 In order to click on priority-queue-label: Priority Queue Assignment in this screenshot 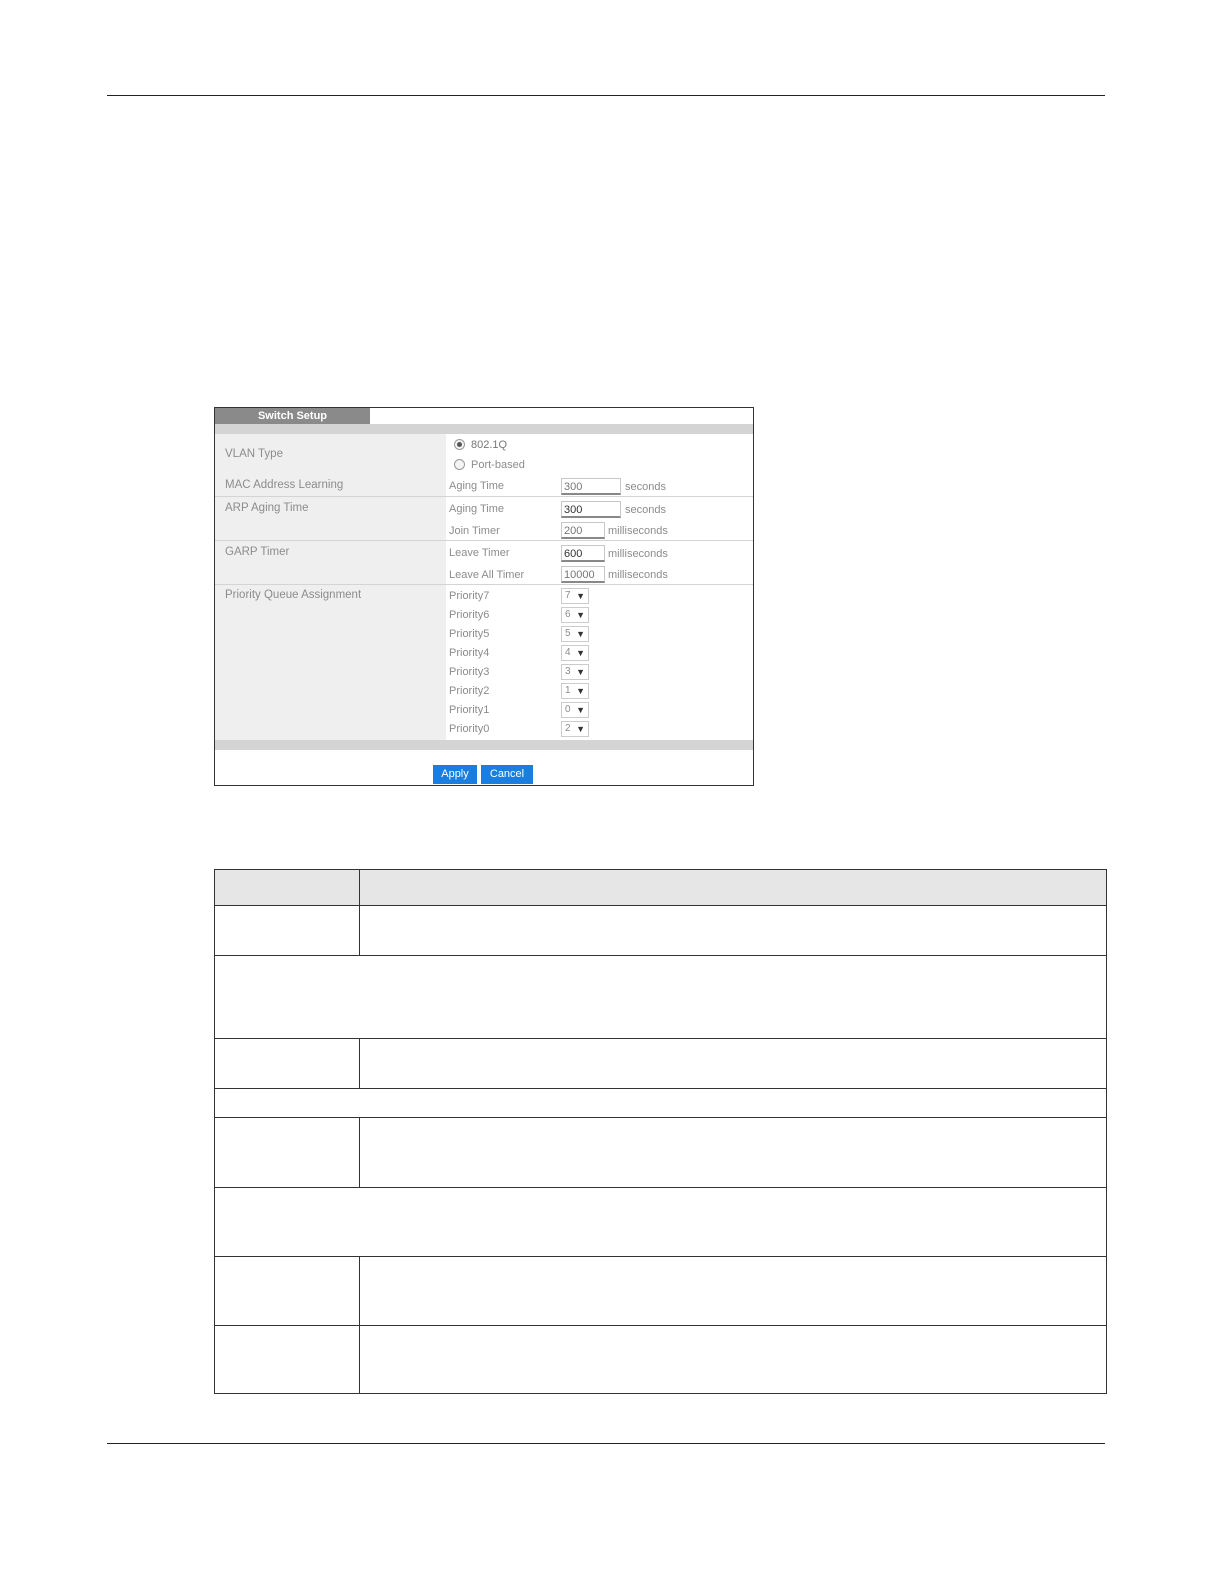, I will do `click(293, 595)`.